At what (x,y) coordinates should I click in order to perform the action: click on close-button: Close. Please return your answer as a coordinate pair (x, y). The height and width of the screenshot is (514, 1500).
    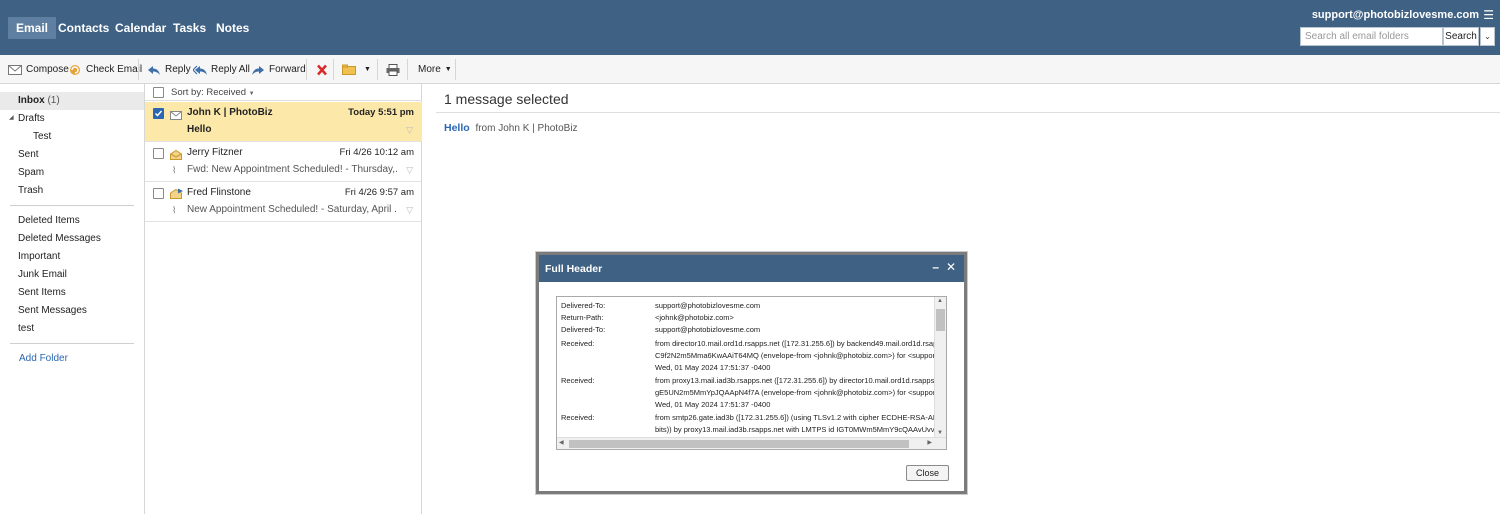
    Looking at the image, I should click on (927, 473).